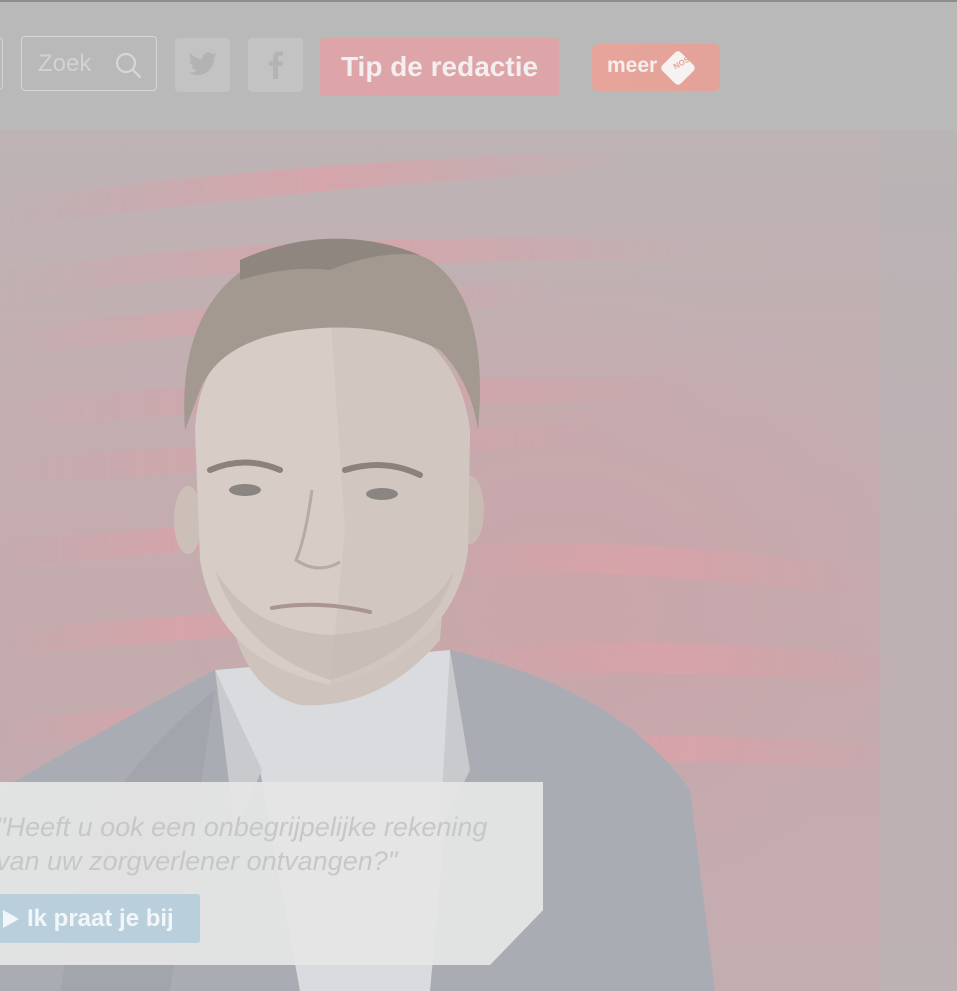  I want to click on twitter-icon, so click(202, 64).